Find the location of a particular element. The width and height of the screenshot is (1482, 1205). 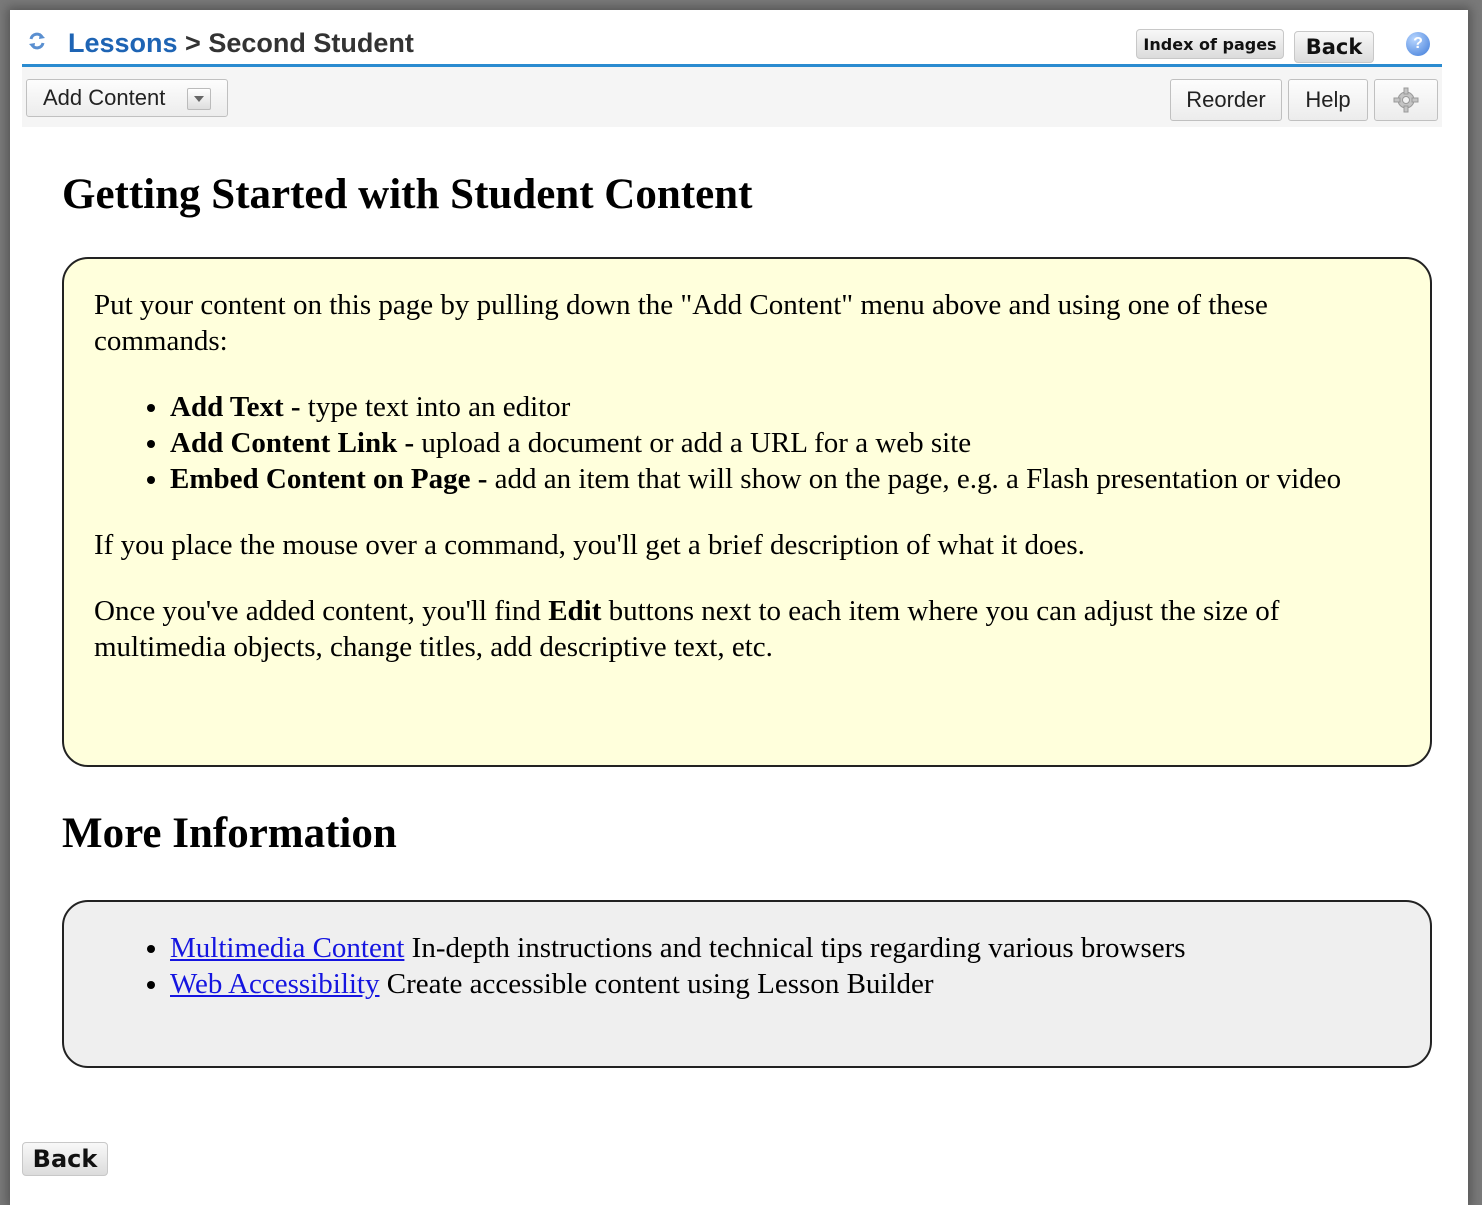

back-button-bottom: Back is located at coordinates (65, 1159).